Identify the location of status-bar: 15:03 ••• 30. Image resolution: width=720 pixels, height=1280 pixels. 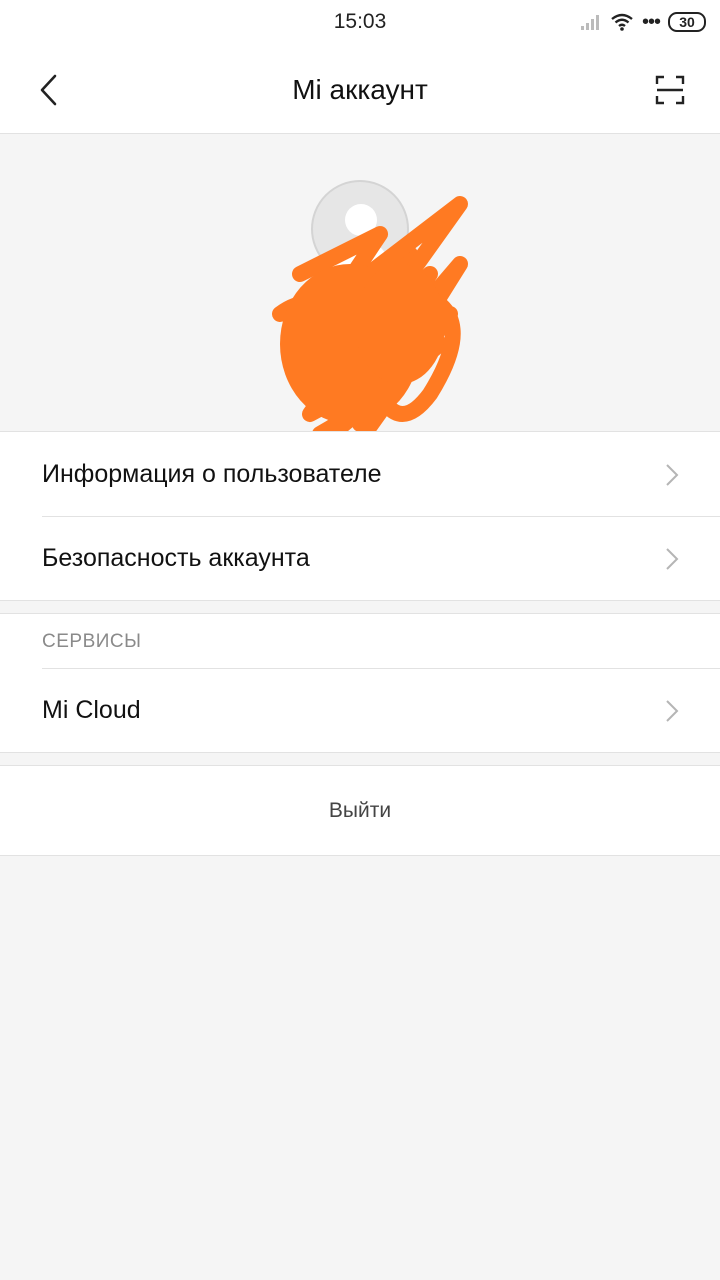
(360, 22).